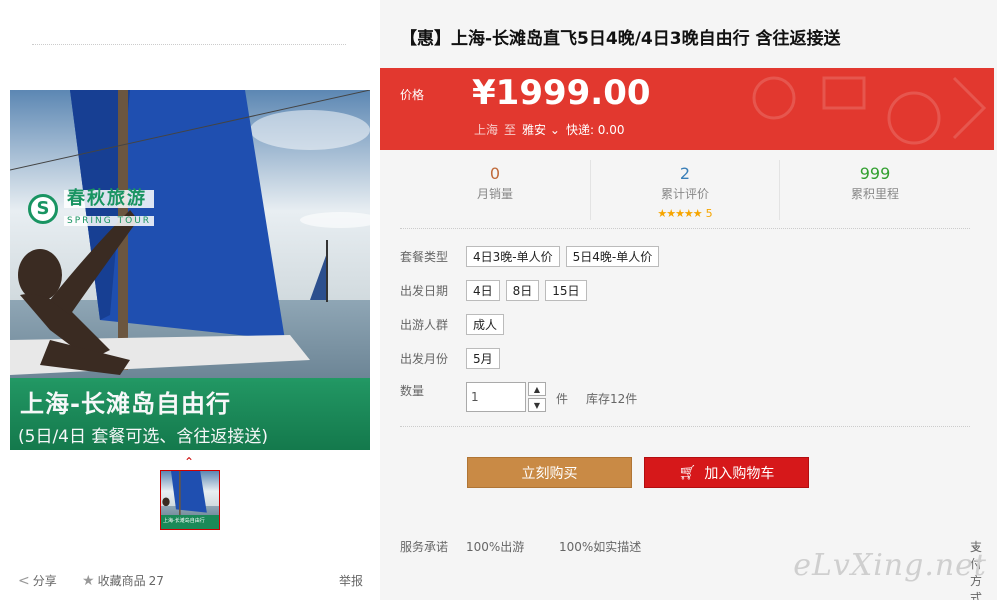  I want to click on option-departure-month: 出发月份 5月, so click(450, 358).